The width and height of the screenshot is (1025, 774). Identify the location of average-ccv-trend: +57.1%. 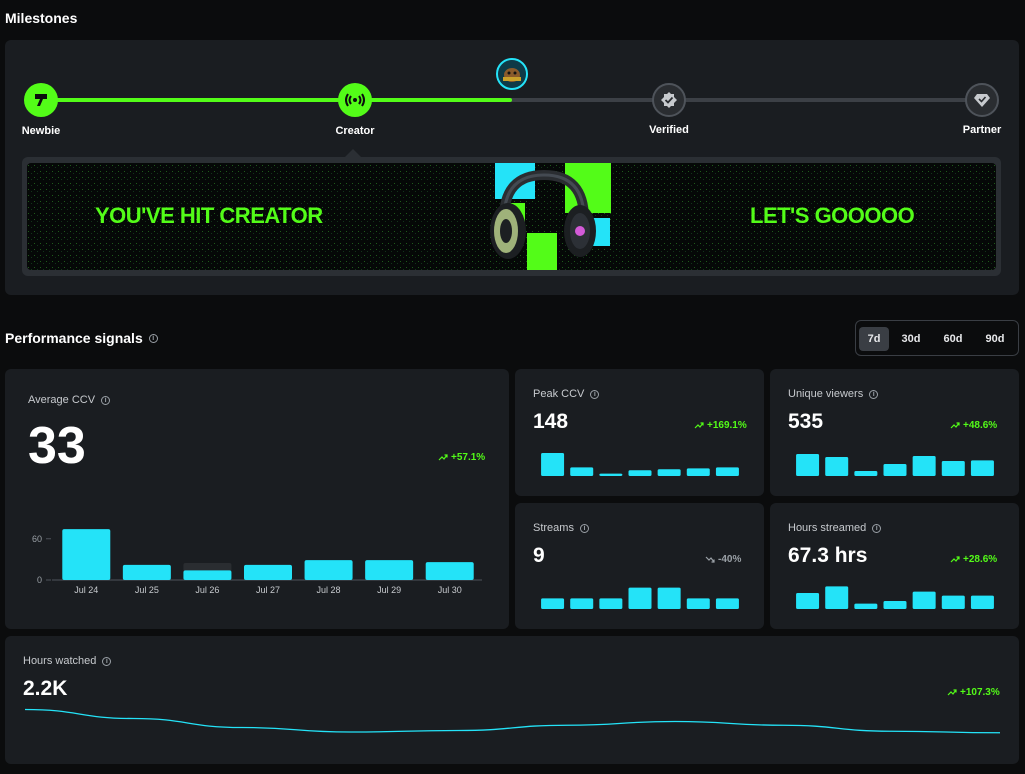
(461, 457).